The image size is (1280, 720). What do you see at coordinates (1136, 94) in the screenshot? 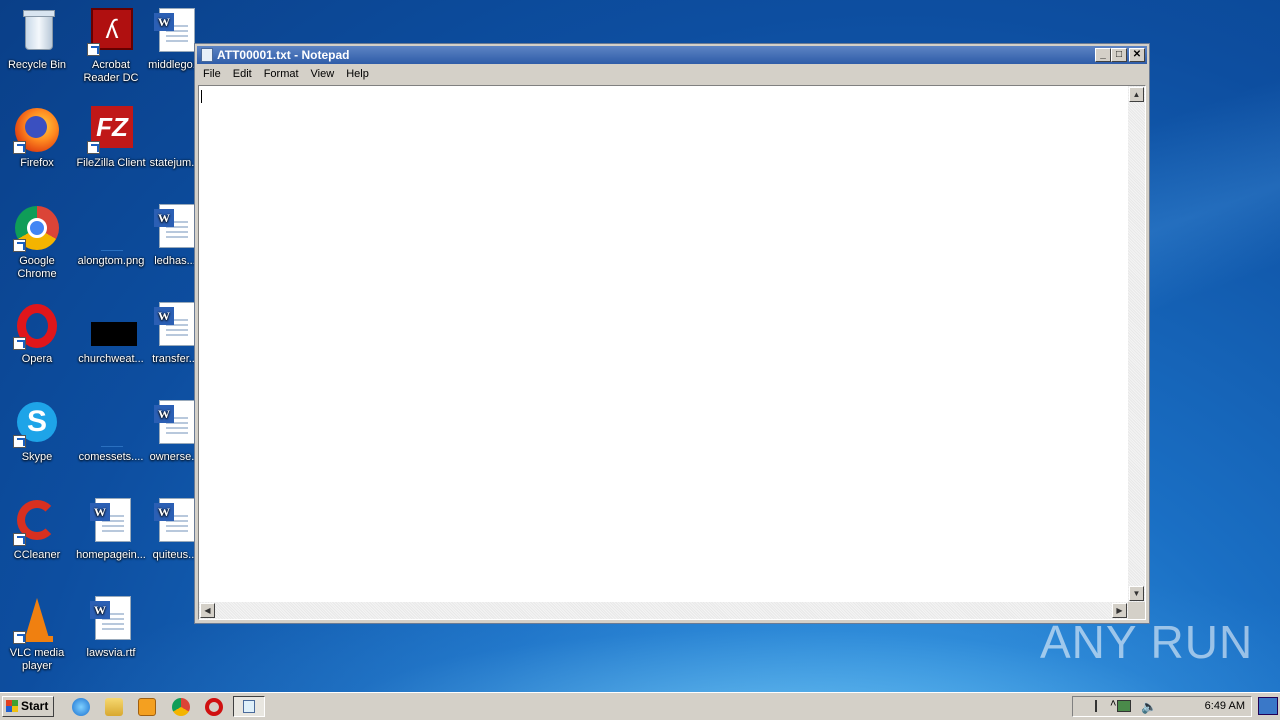
I see `scroll-up-button: ▲` at bounding box center [1136, 94].